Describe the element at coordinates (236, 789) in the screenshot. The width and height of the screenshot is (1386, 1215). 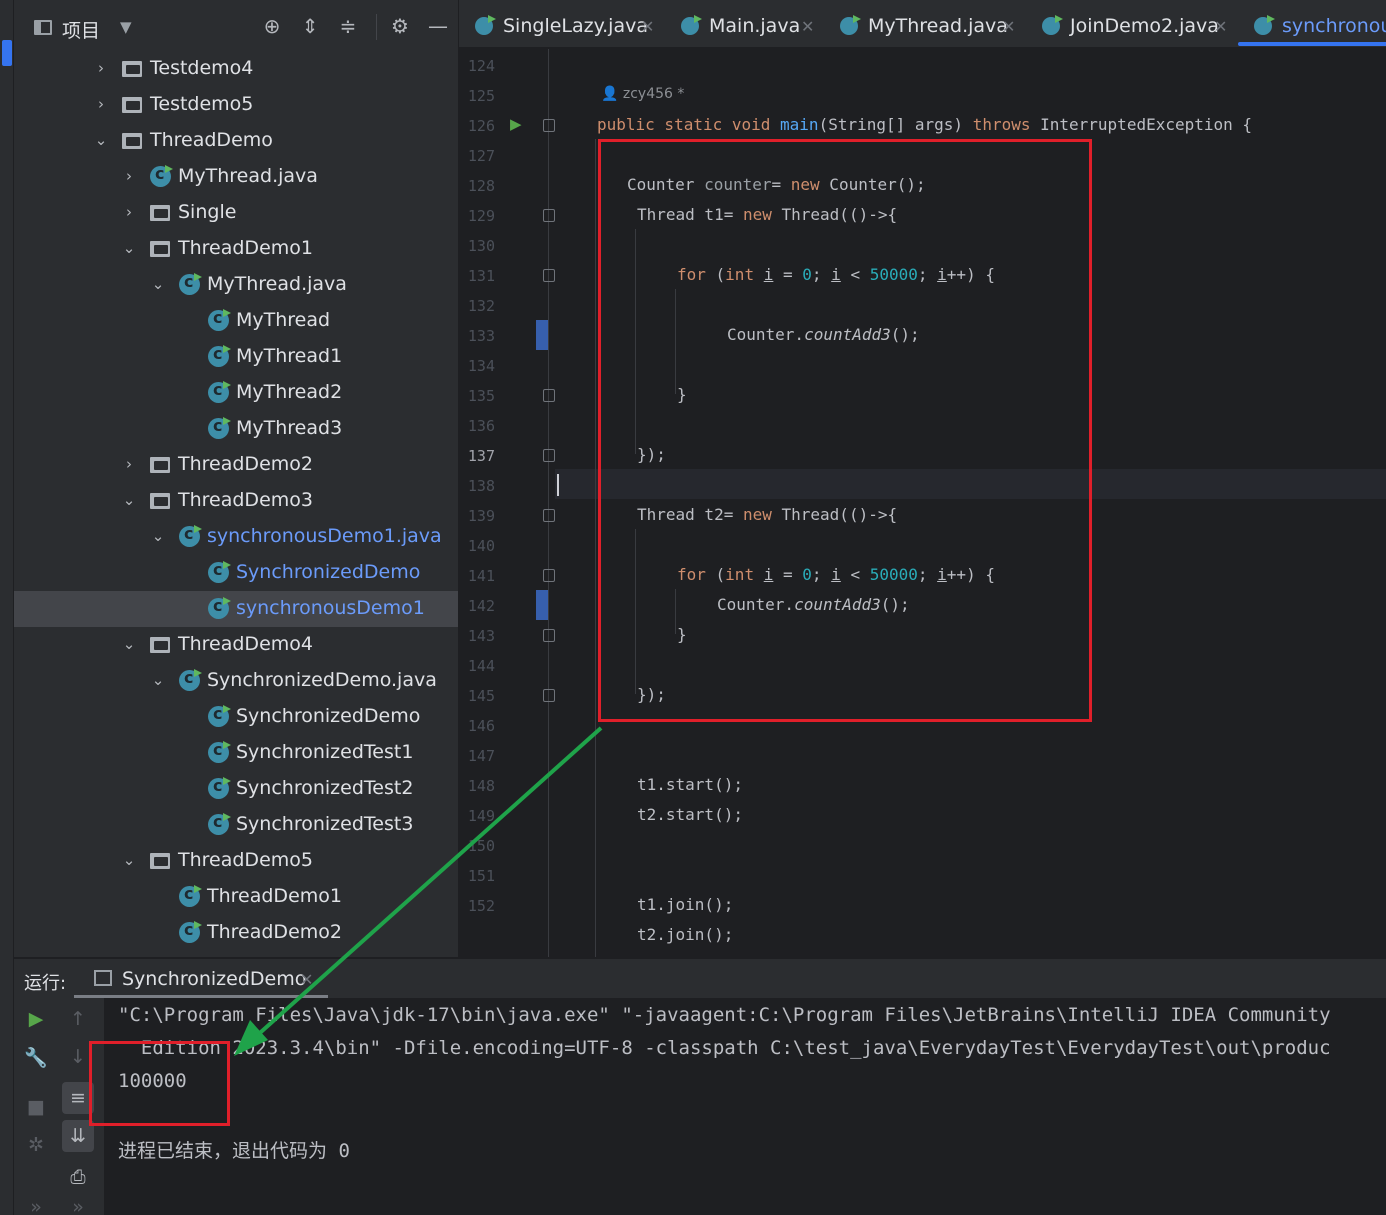
I see `tree-item: SynchronizedTest2` at that location.